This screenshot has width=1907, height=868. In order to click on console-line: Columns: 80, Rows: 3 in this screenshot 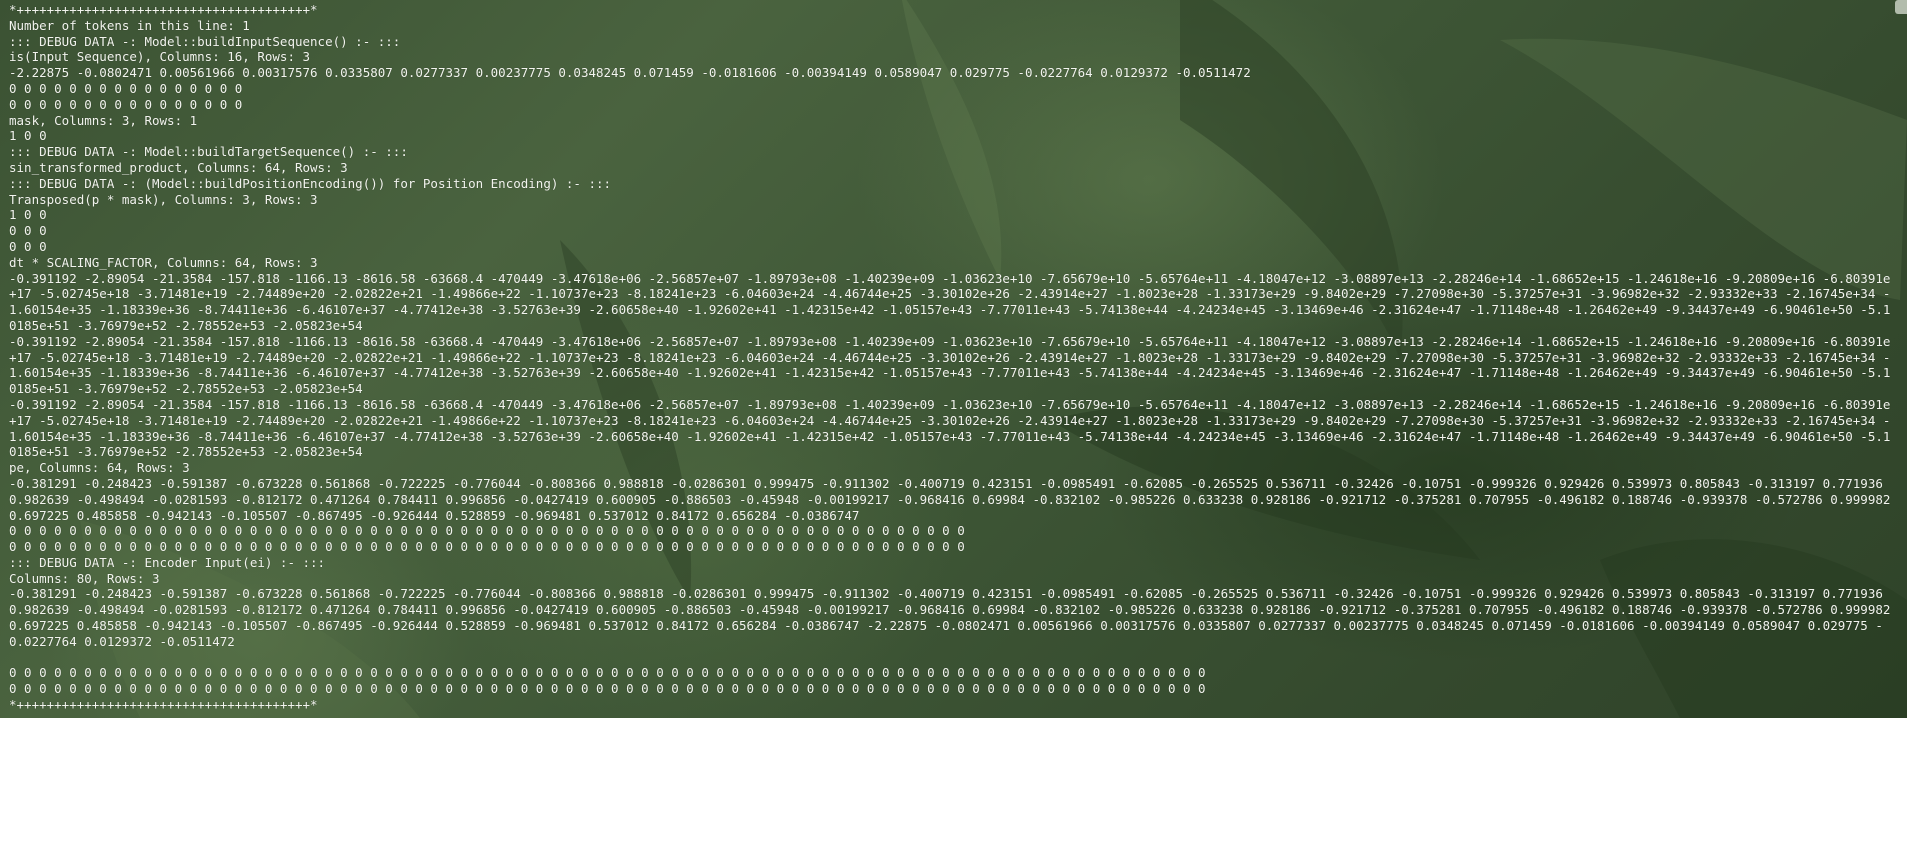, I will do `click(84, 578)`.